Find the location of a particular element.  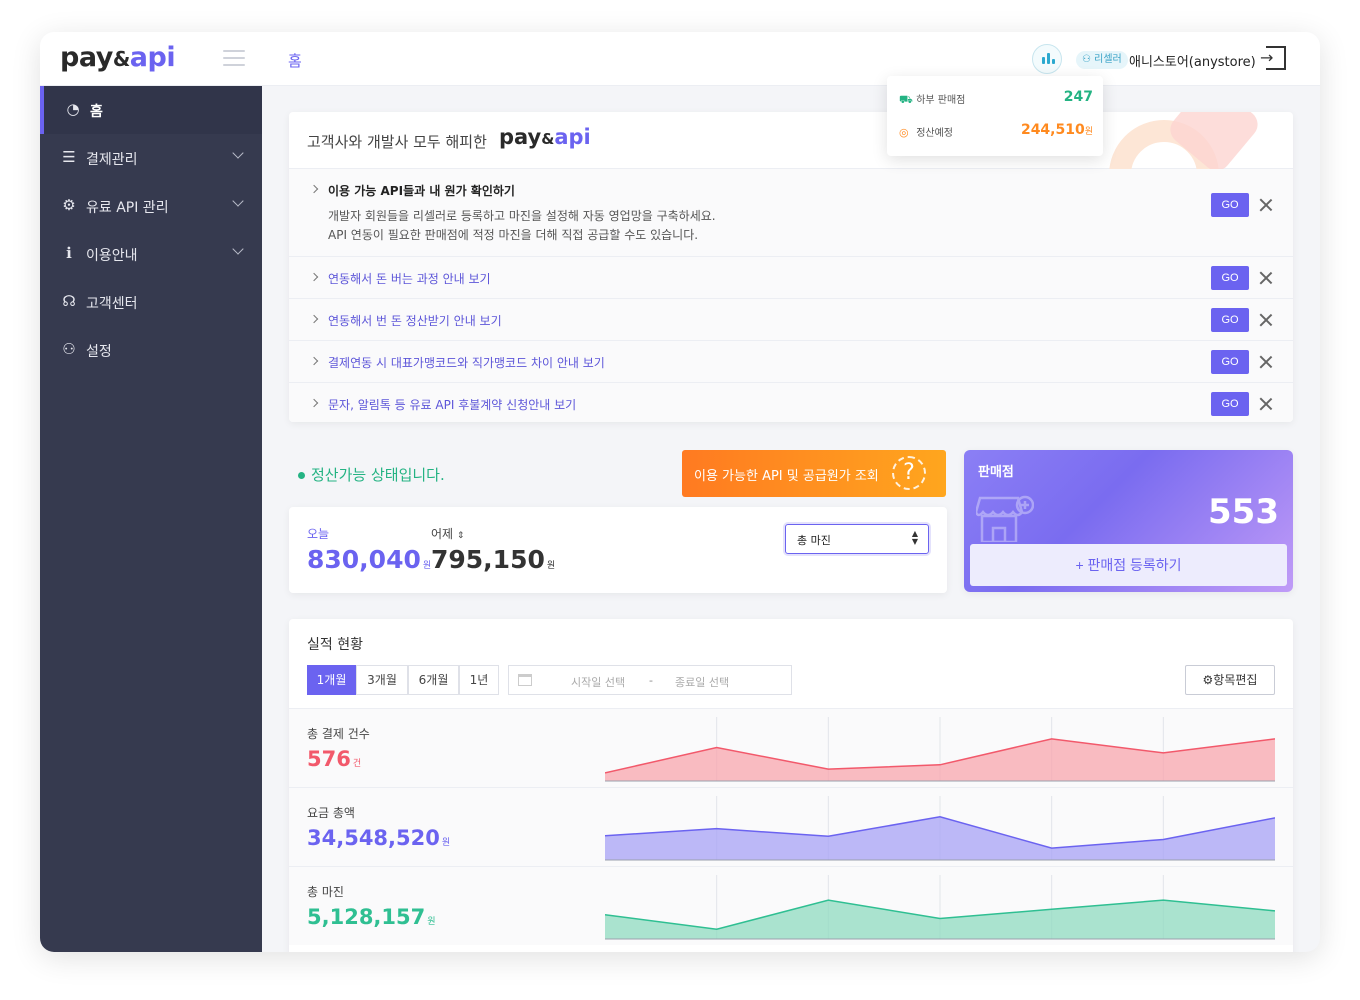

date-range-picker: 시작일 선택 - 종료일 선택 is located at coordinates (650, 680).